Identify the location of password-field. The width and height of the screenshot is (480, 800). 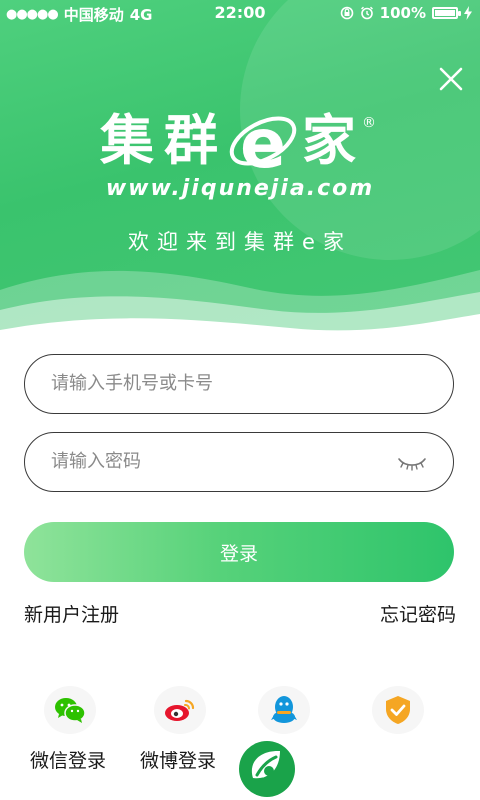
(239, 462).